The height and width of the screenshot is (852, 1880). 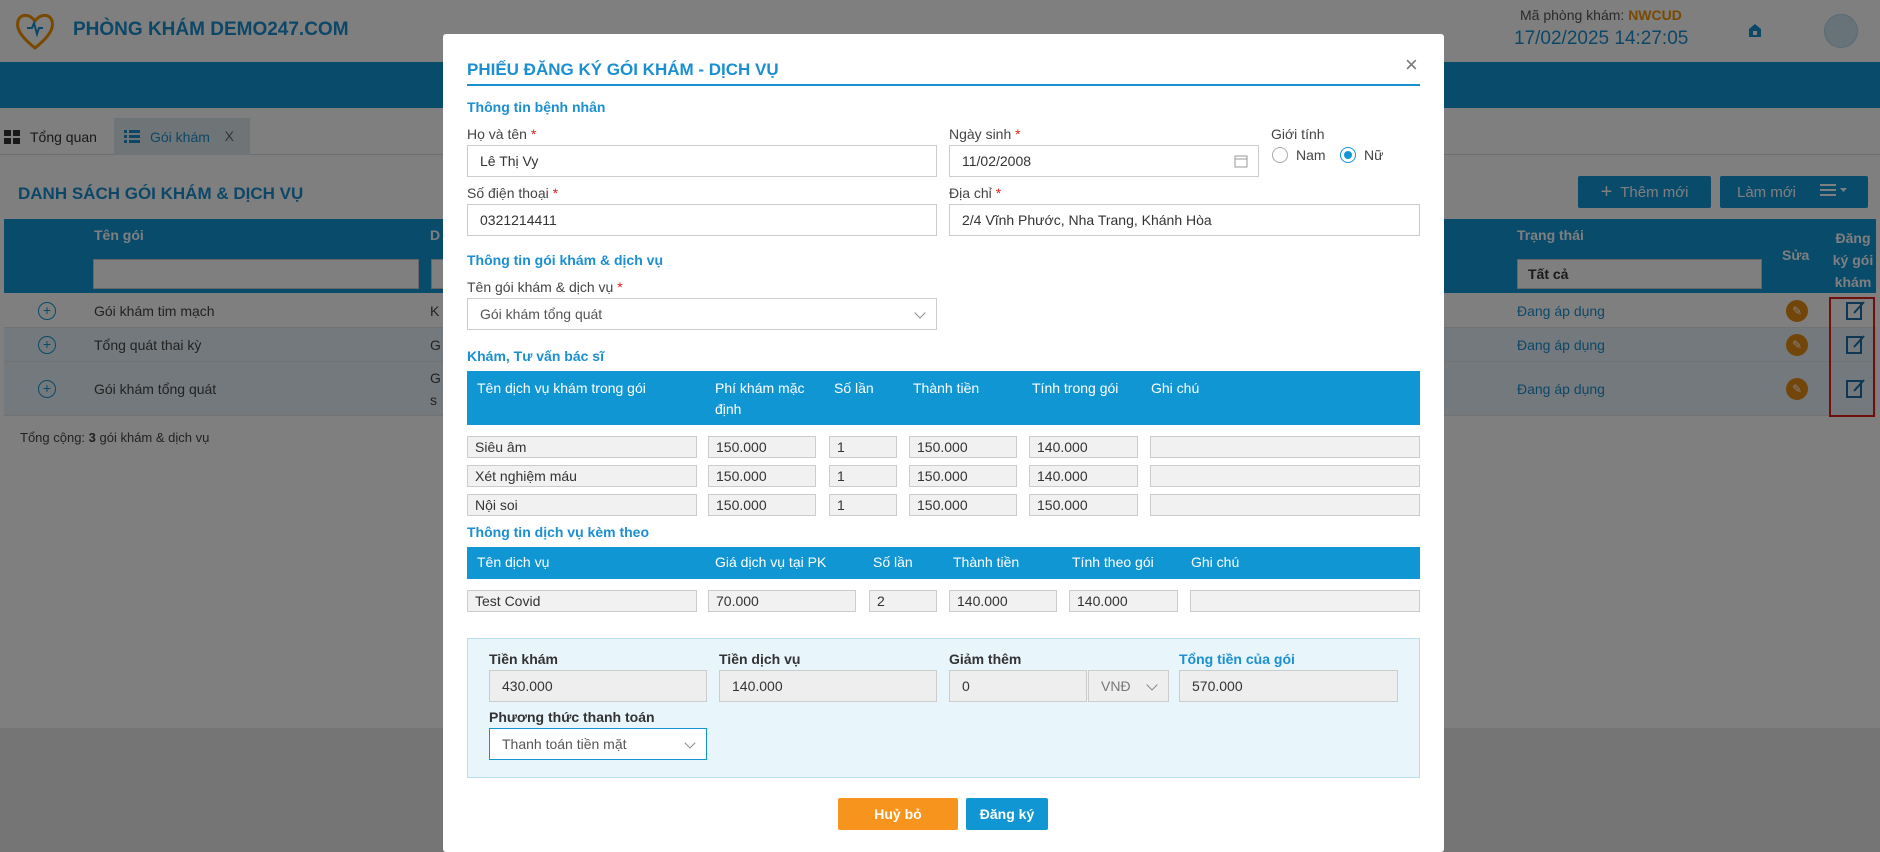 I want to click on exam-name-cell: Nội soi, so click(x=582, y=505).